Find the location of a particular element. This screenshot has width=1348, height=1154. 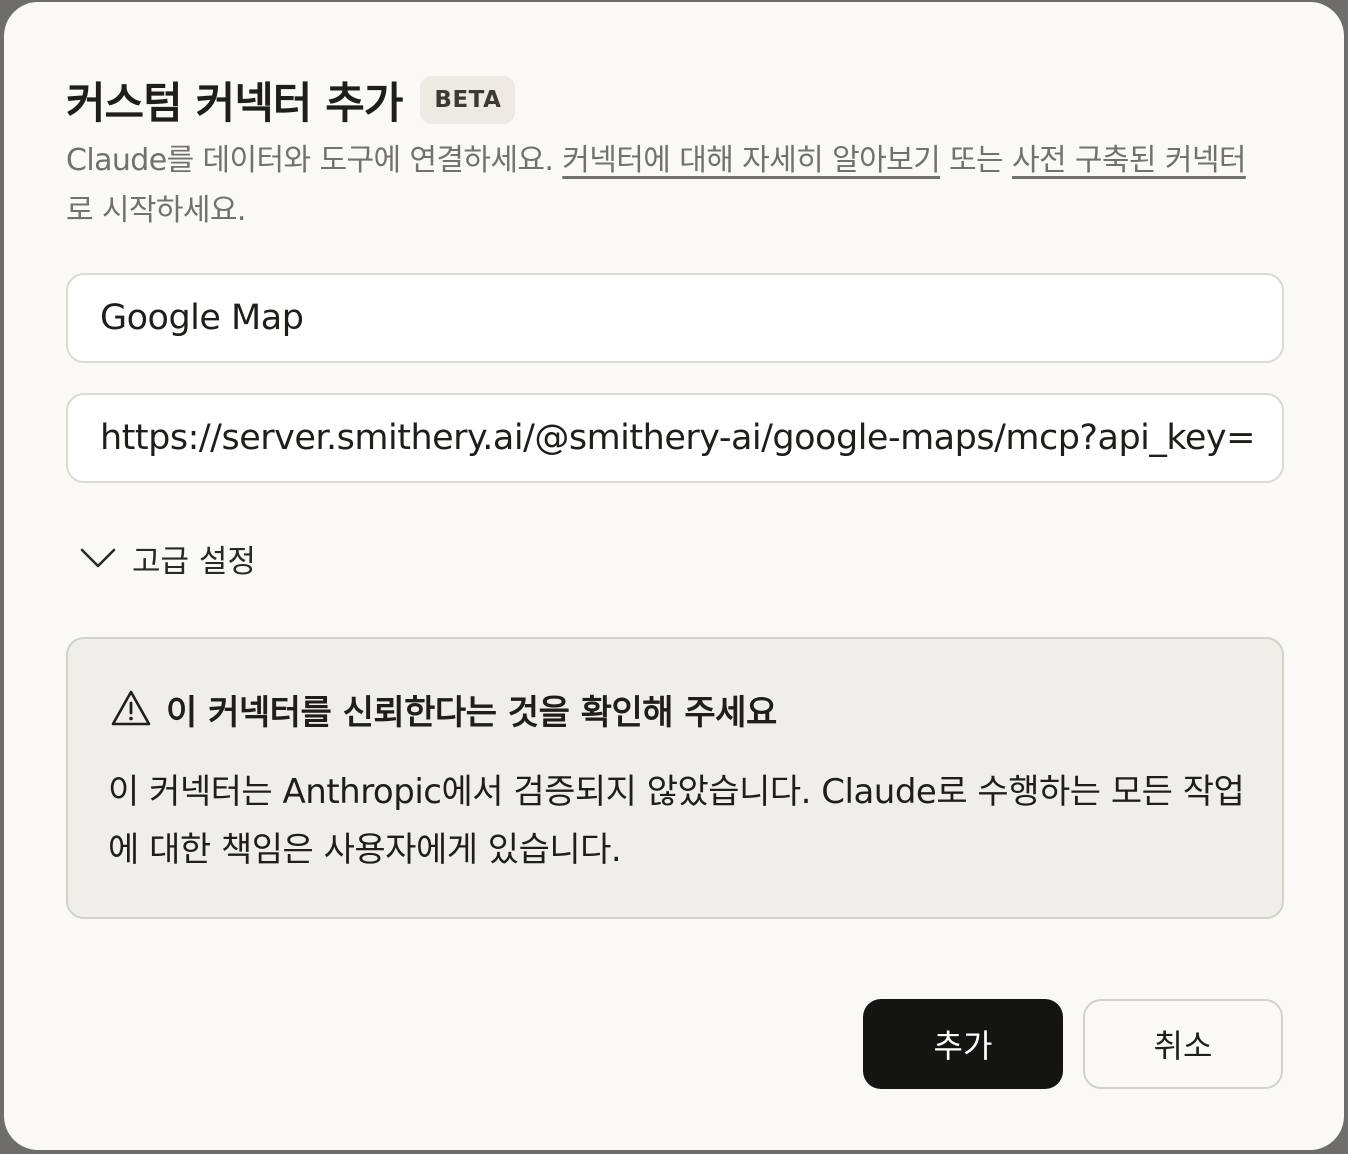

dialog-header: 커스텀 커넥터 추가 BETA is located at coordinates (291, 100).